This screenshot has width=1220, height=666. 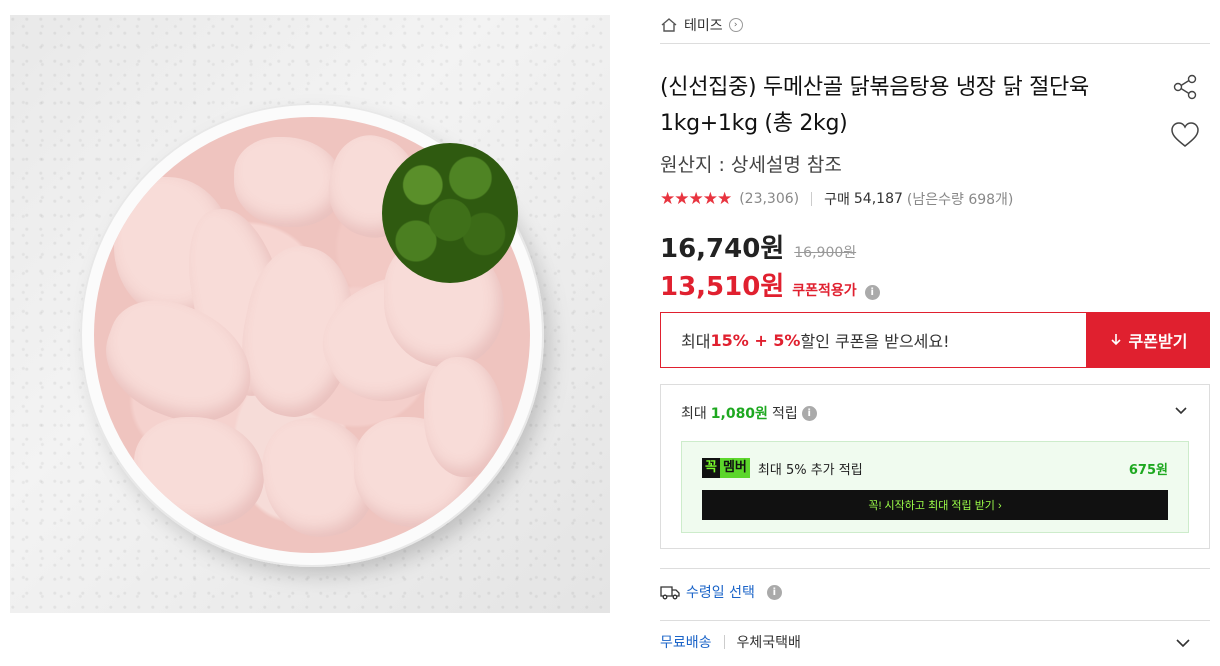 What do you see at coordinates (686, 643) in the screenshot?
I see `free-shipping-label: 무료배송` at bounding box center [686, 643].